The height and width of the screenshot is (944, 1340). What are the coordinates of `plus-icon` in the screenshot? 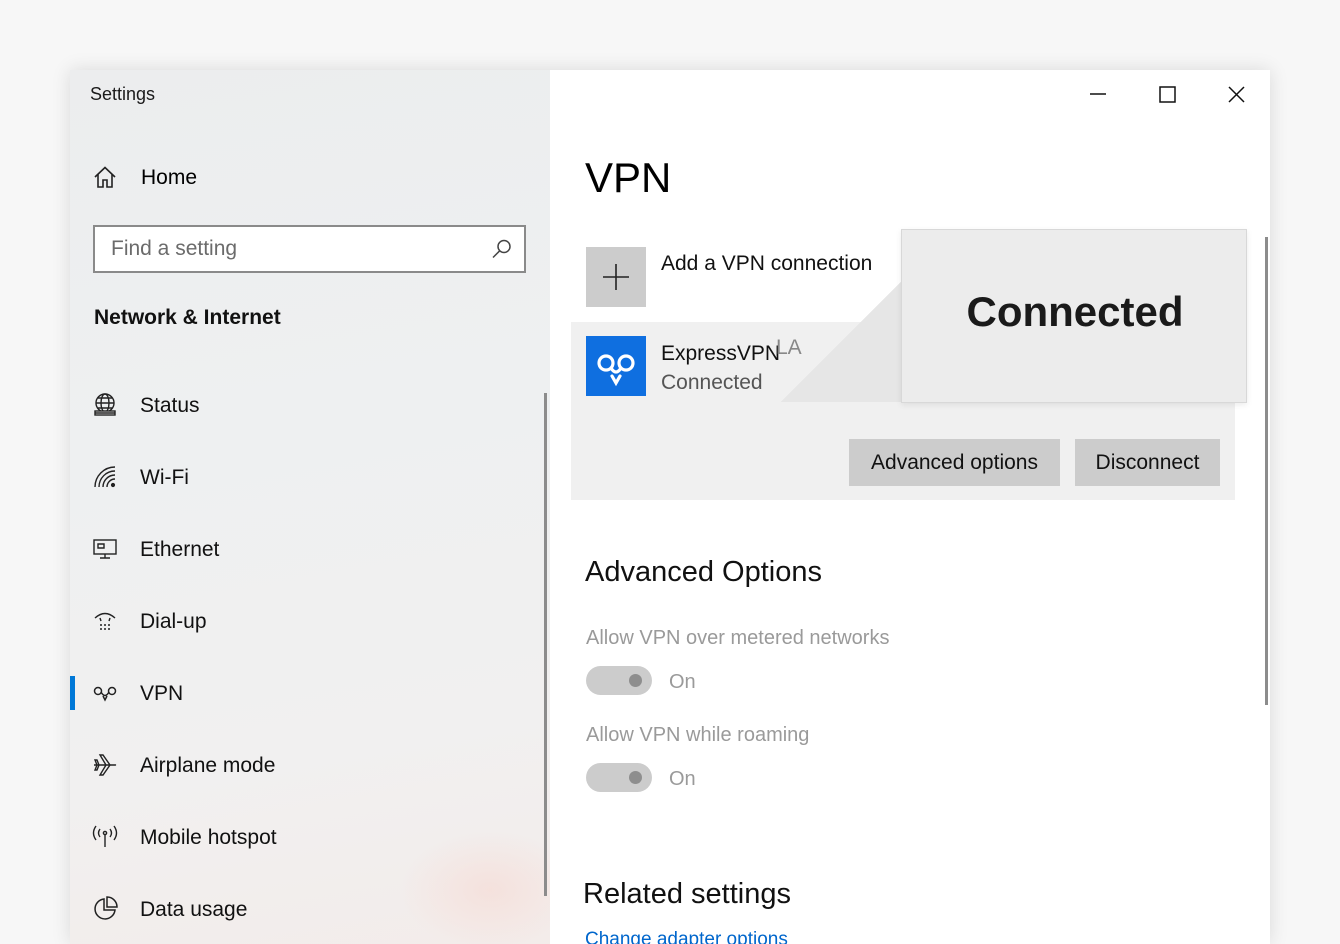 It's located at (616, 277).